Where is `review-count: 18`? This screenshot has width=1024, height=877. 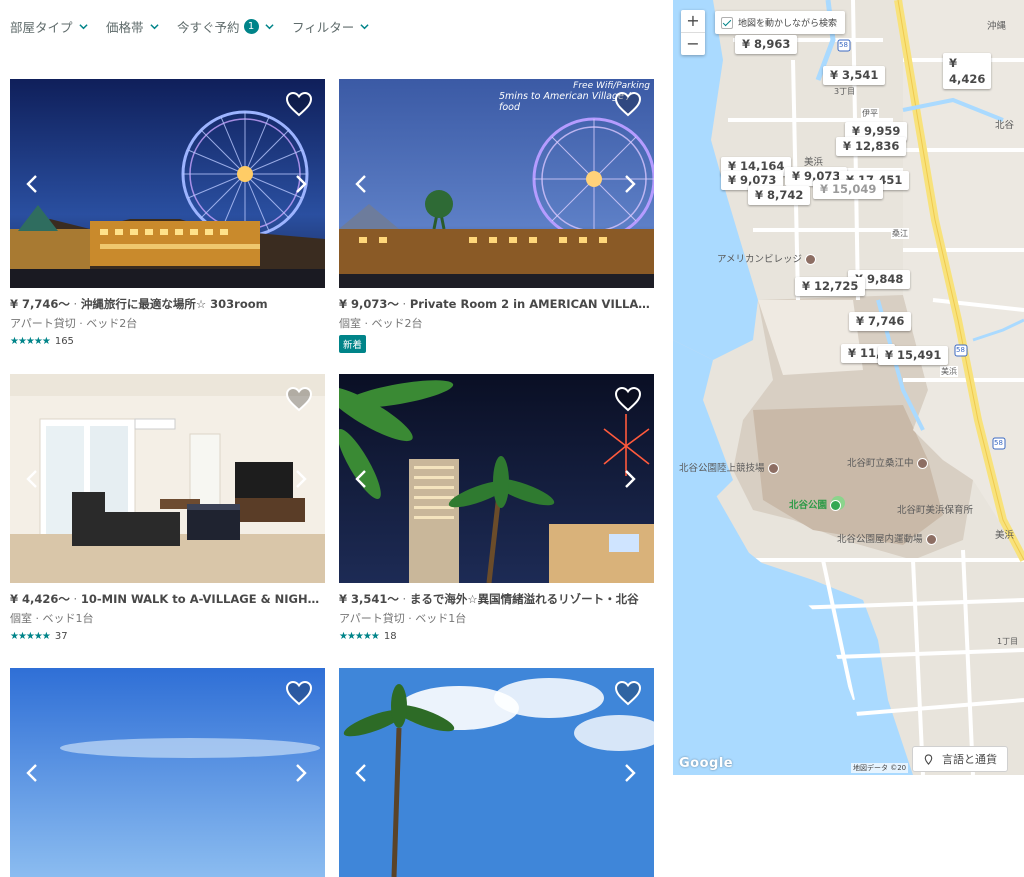
review-count: 18 is located at coordinates (390, 636).